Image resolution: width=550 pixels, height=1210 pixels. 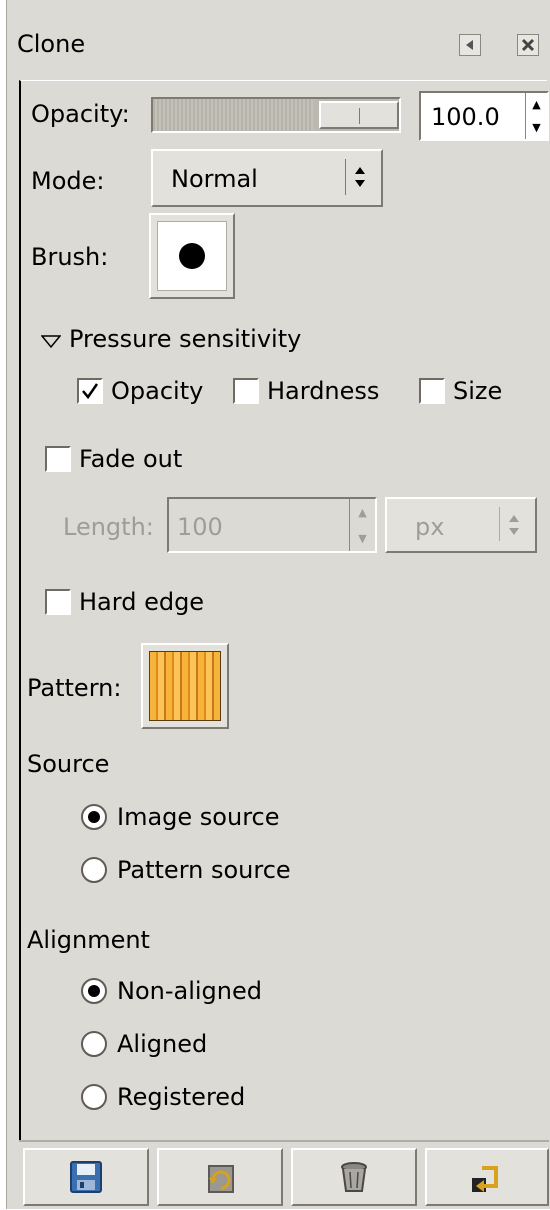 I want to click on registered-radio, so click(x=94, y=1097).